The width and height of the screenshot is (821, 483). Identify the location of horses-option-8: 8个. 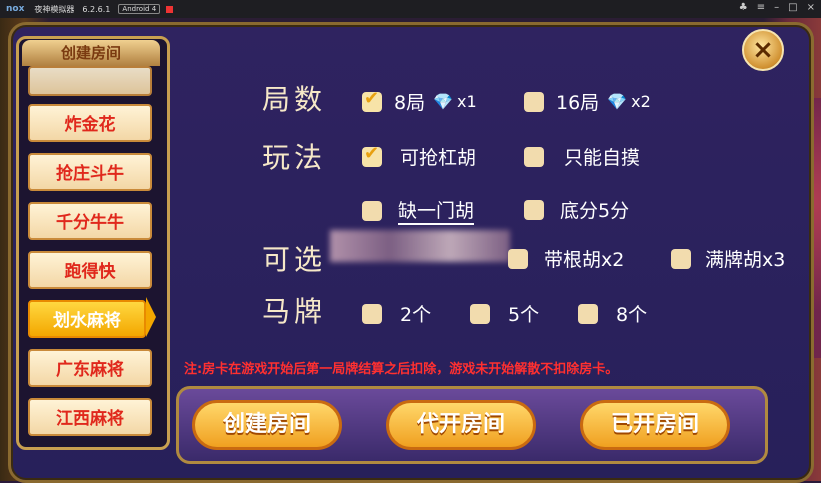
(612, 313).